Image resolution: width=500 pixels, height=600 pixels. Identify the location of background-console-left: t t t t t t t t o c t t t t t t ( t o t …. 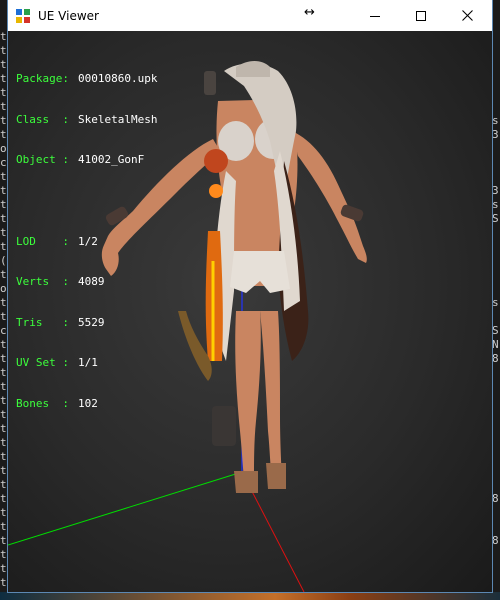
(3, 309).